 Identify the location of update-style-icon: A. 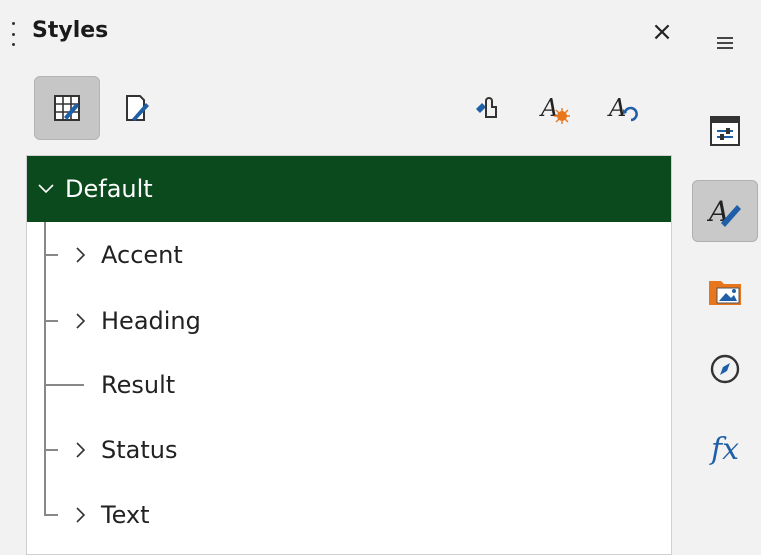
(622, 108).